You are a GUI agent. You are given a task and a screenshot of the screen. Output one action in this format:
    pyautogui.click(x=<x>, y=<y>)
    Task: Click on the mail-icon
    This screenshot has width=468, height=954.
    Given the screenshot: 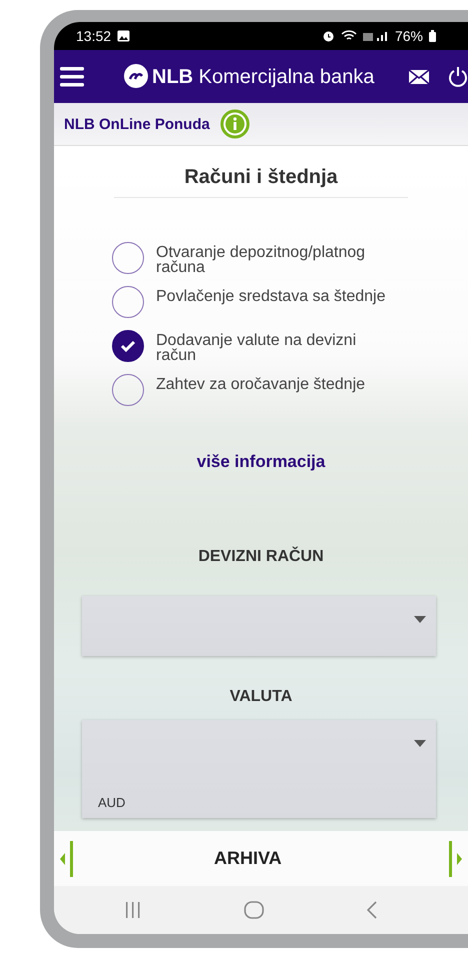 What is the action you would take?
    pyautogui.click(x=419, y=76)
    